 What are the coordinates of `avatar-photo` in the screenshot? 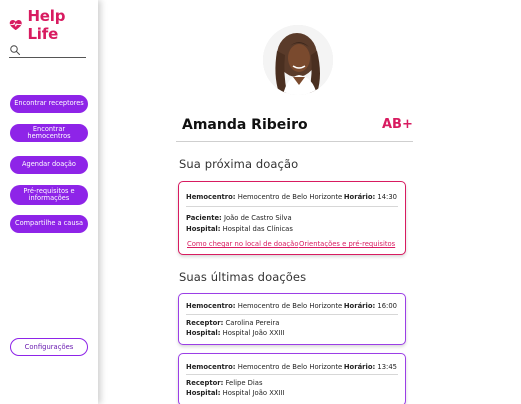 It's located at (298, 60).